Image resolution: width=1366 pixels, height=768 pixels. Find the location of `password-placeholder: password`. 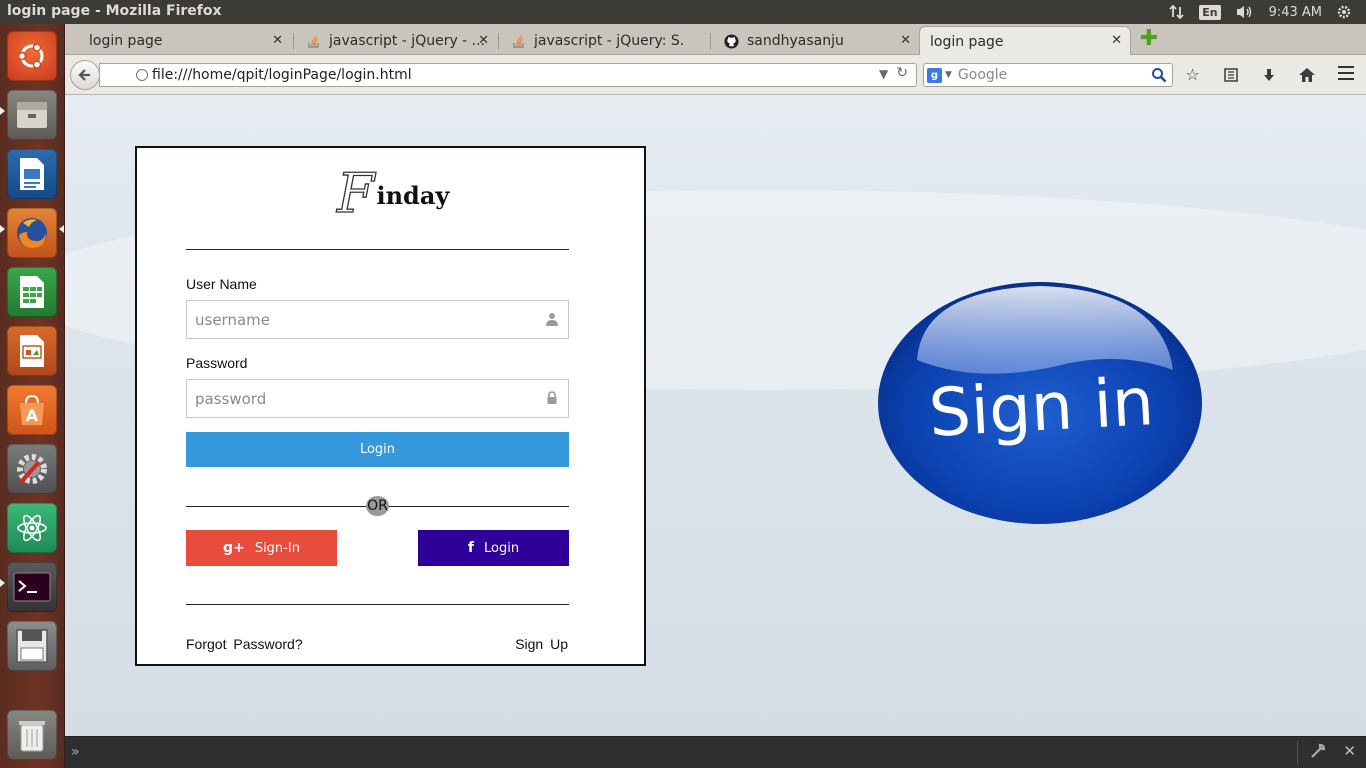

password-placeholder: password is located at coordinates (231, 398).